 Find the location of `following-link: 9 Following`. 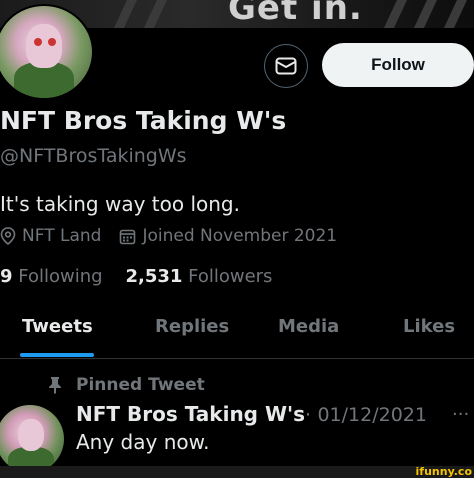

following-link: 9 Following is located at coordinates (51, 276).